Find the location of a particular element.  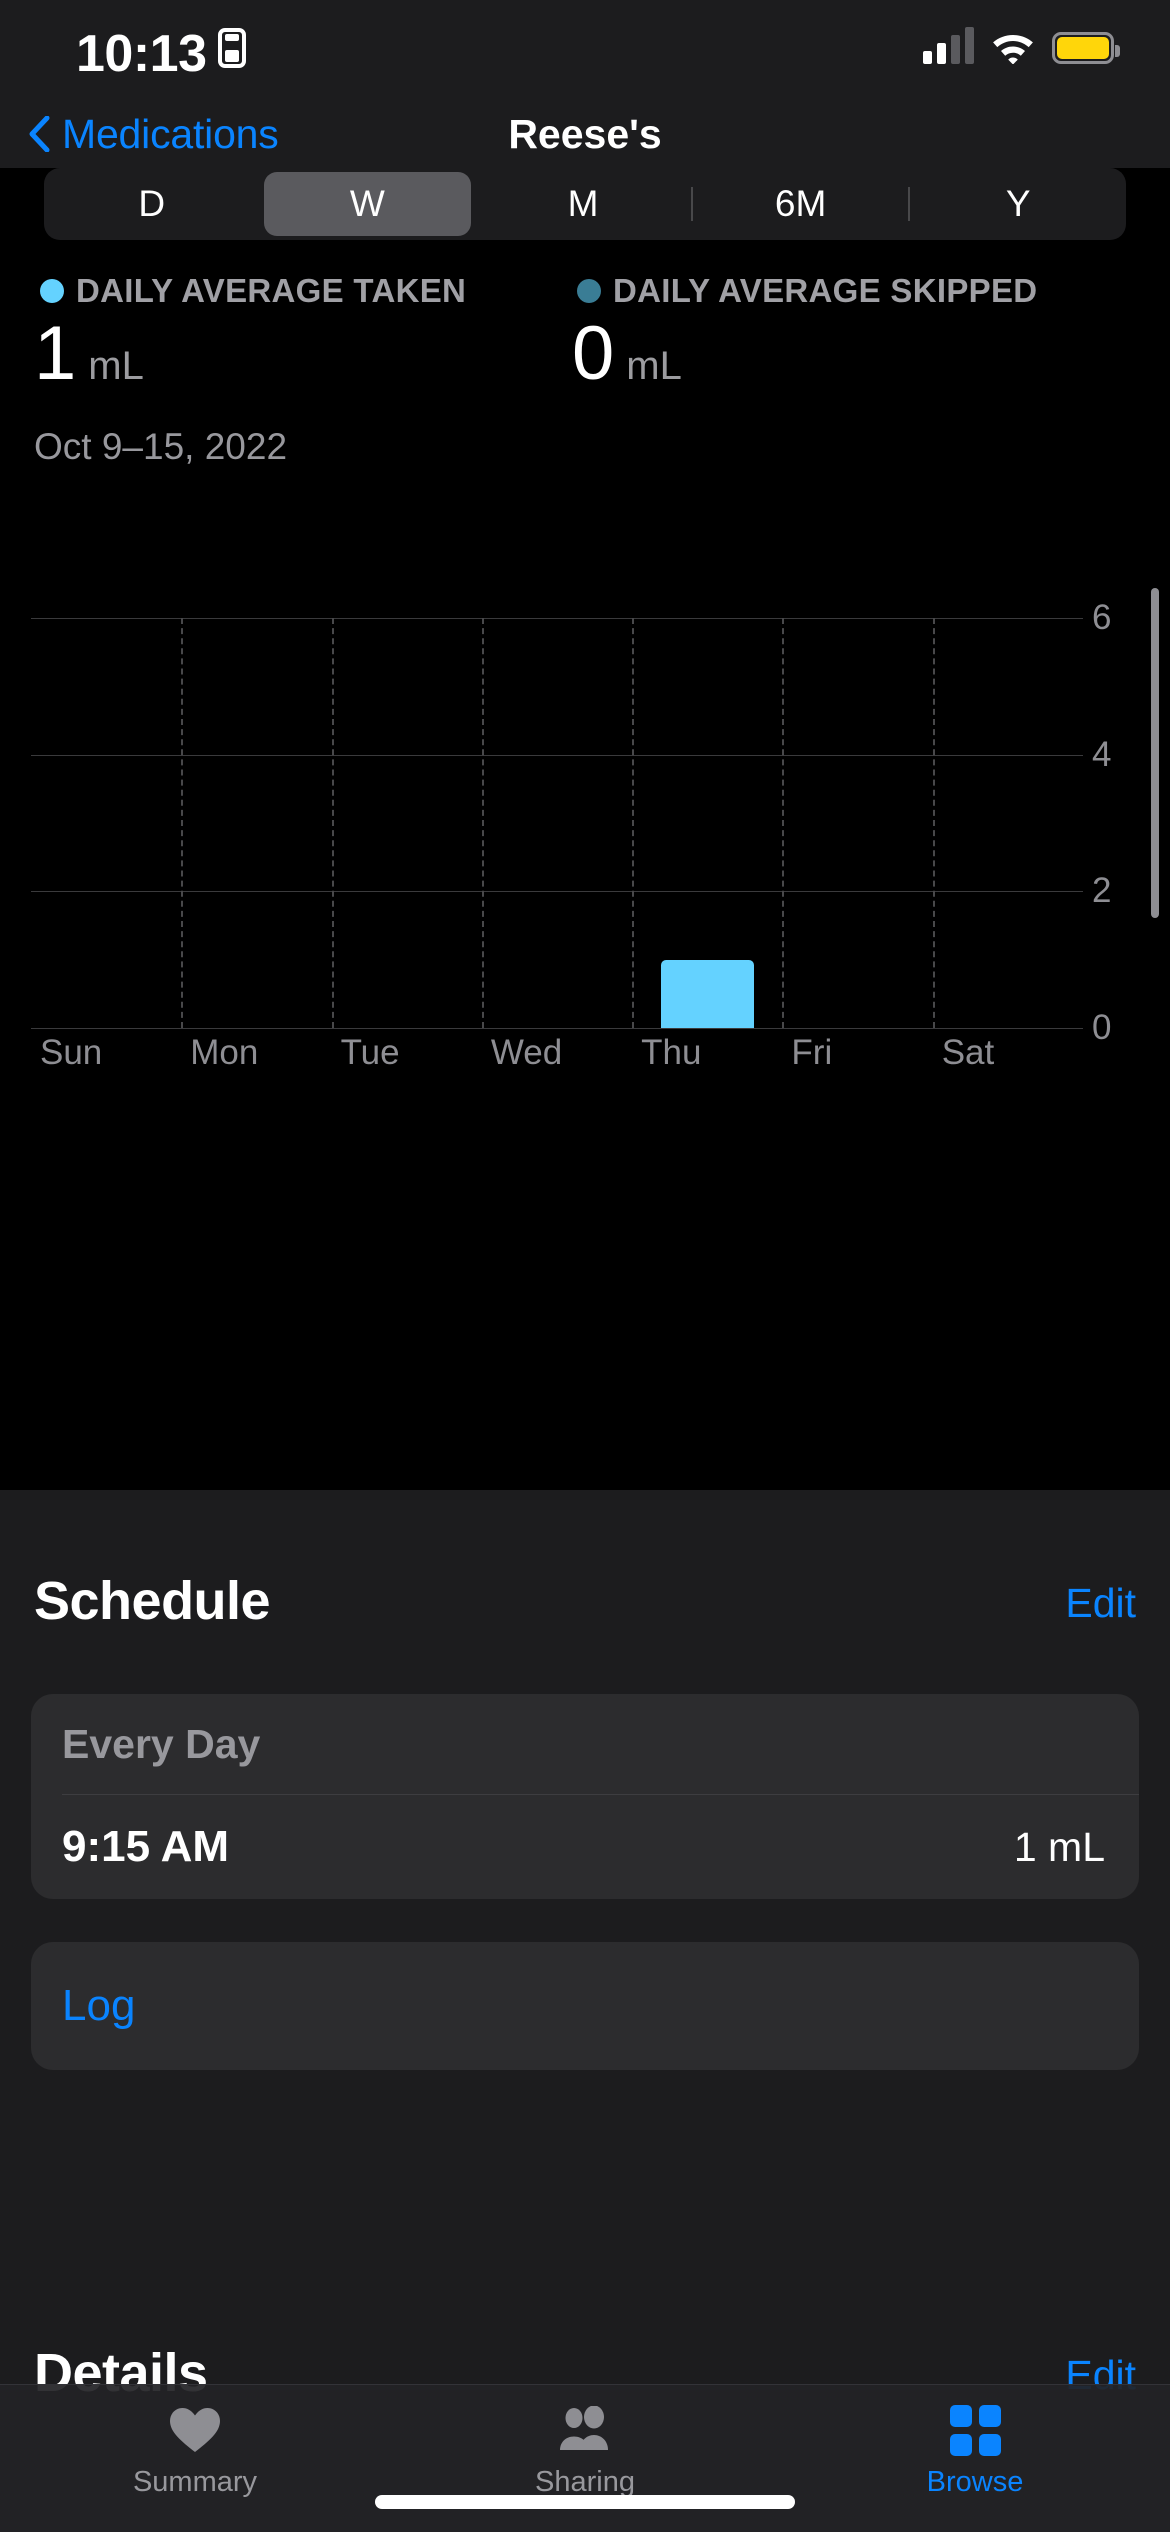

chart-x-tick-label: Fri is located at coordinates (812, 1052).